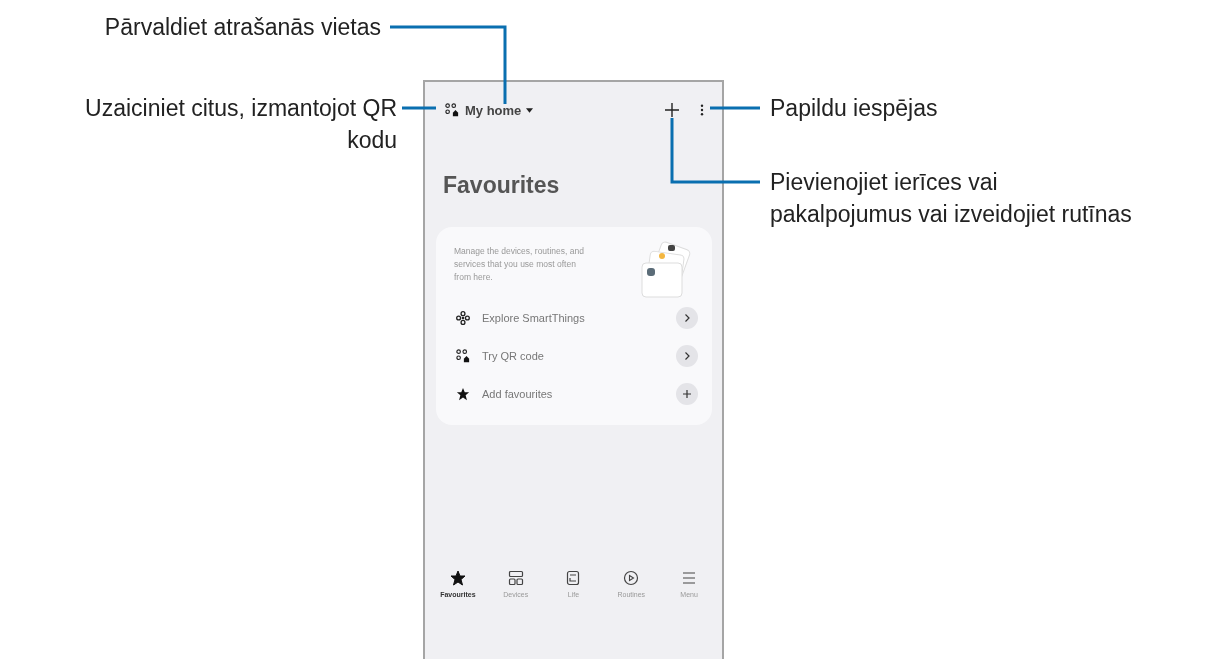  Describe the element at coordinates (579, 394) in the screenshot. I see `card-item-label: Add favourites` at that location.